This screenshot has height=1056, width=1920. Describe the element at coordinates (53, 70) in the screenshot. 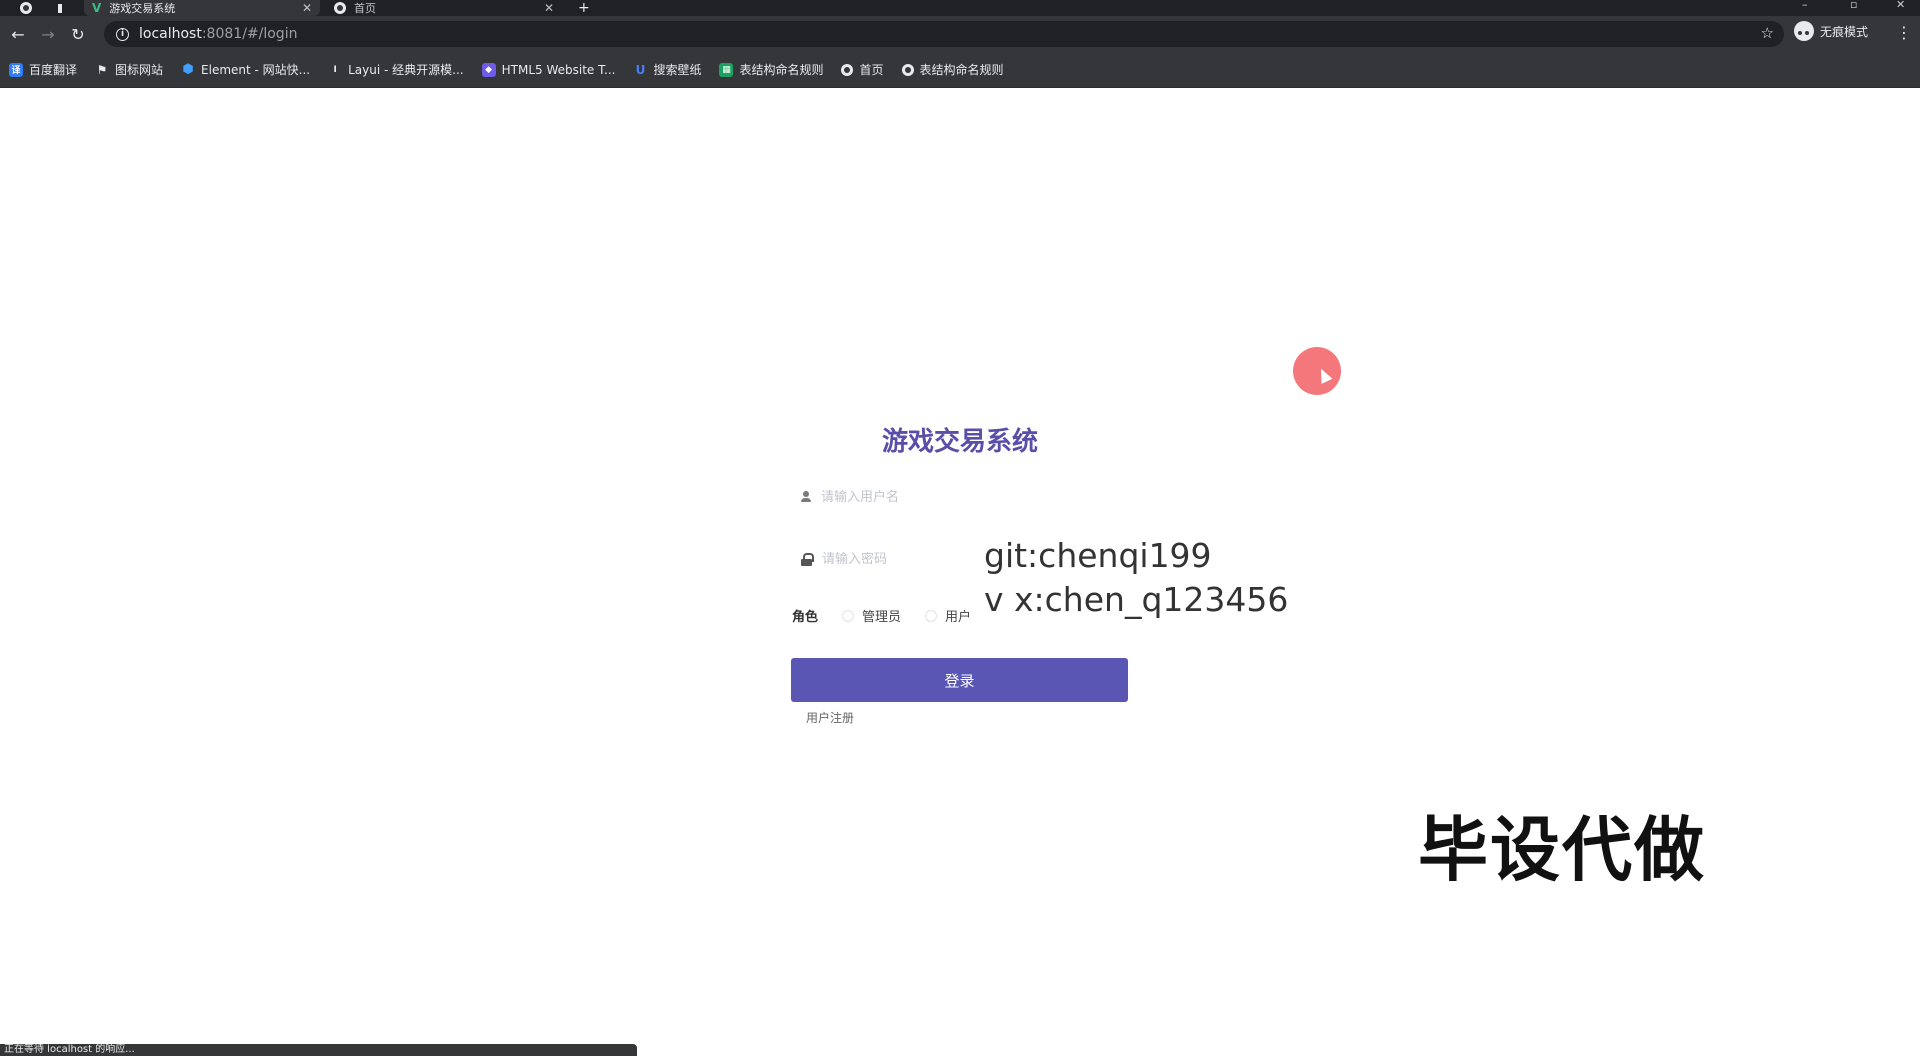

I see `bookmark-label: 百度翻译` at that location.